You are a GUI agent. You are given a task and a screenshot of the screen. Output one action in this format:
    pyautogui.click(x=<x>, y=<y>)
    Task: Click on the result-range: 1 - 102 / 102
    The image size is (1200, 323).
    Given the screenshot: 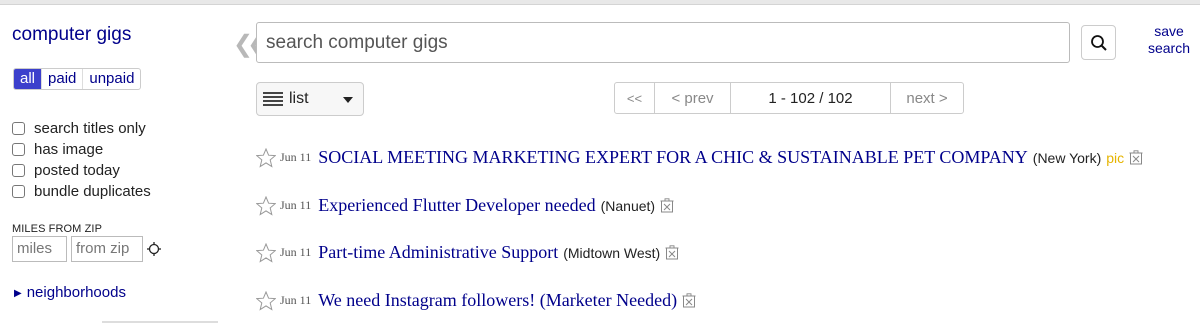 What is the action you would take?
    pyautogui.click(x=811, y=98)
    